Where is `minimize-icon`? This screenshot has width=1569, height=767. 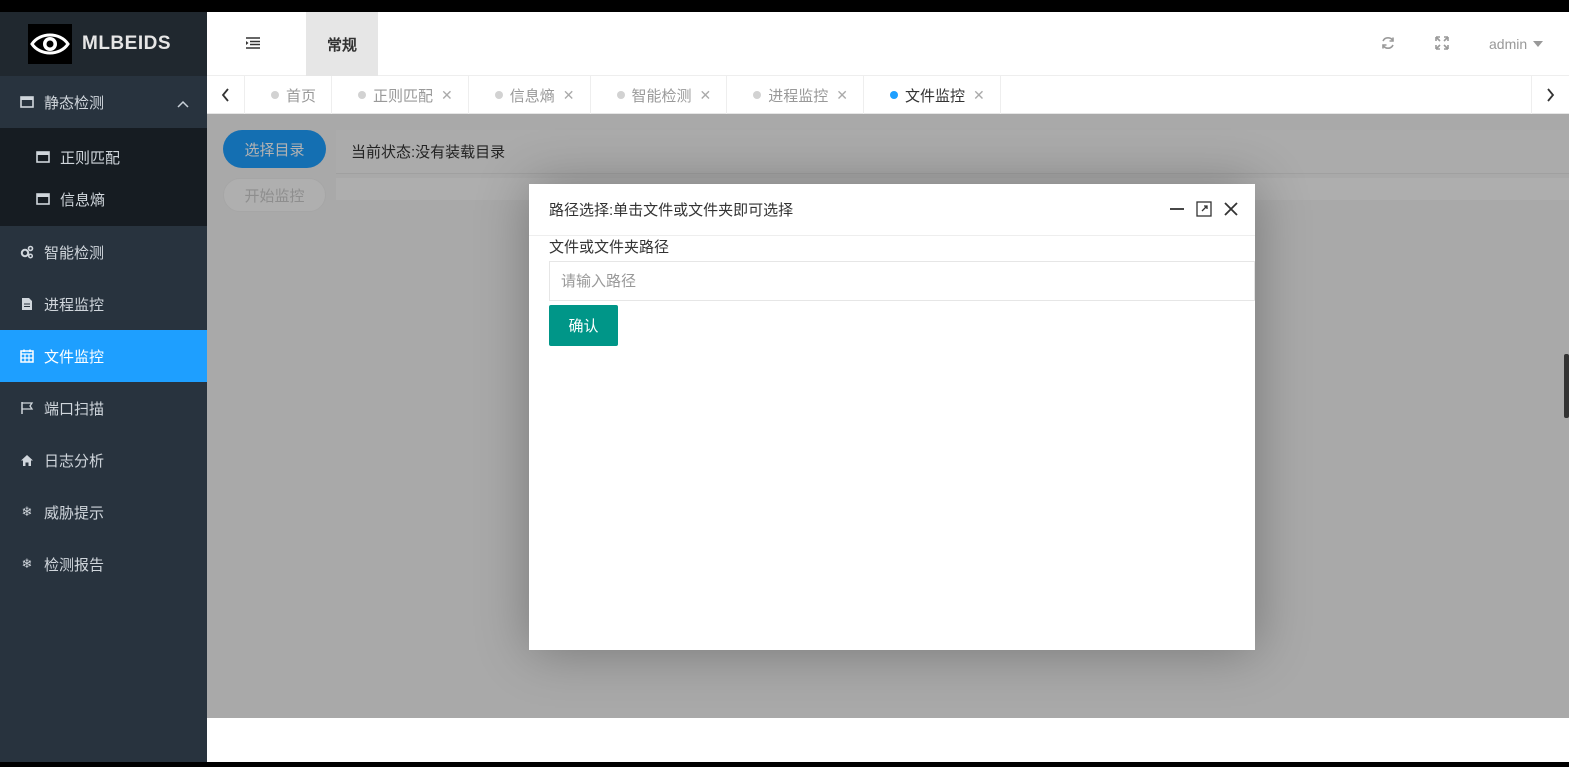 minimize-icon is located at coordinates (1177, 210).